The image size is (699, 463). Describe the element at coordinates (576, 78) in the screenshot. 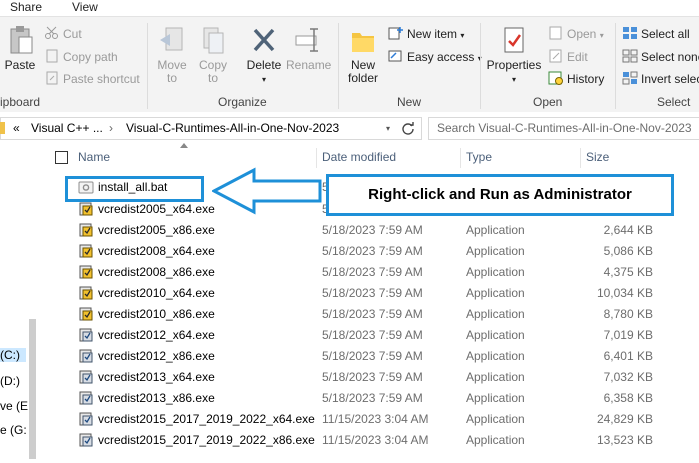

I see `history-button: History` at that location.